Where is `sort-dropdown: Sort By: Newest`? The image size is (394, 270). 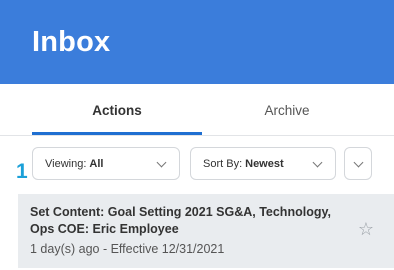
sort-dropdown: Sort By: Newest is located at coordinates (263, 163).